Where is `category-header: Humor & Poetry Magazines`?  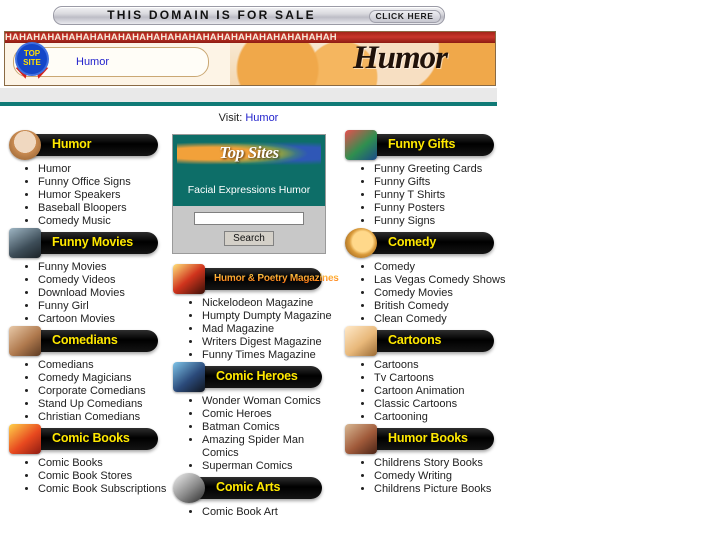
category-header: Humor & Poetry Magazines is located at coordinates (256, 279).